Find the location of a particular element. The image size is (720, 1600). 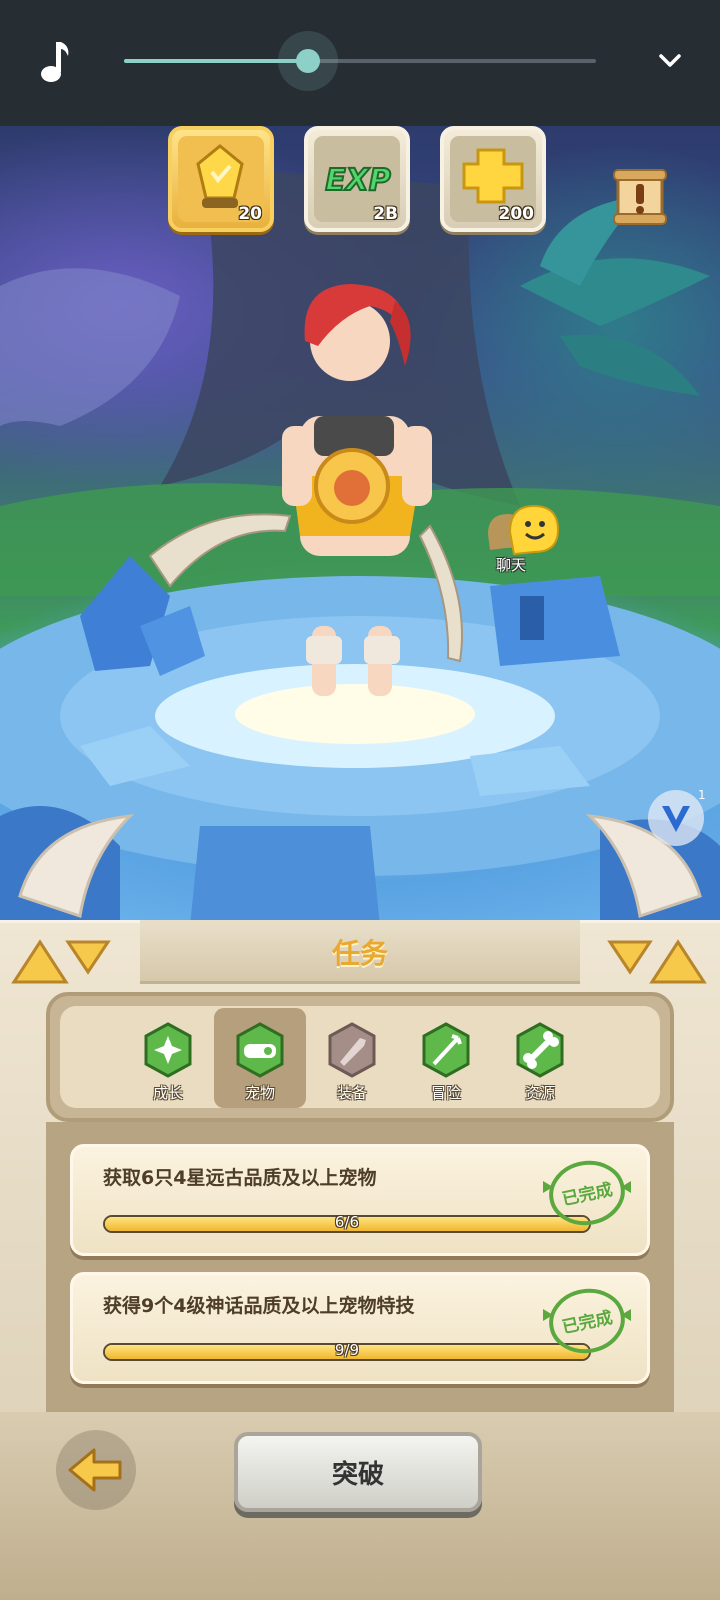

chevron-down-icon is located at coordinates (670, 60).